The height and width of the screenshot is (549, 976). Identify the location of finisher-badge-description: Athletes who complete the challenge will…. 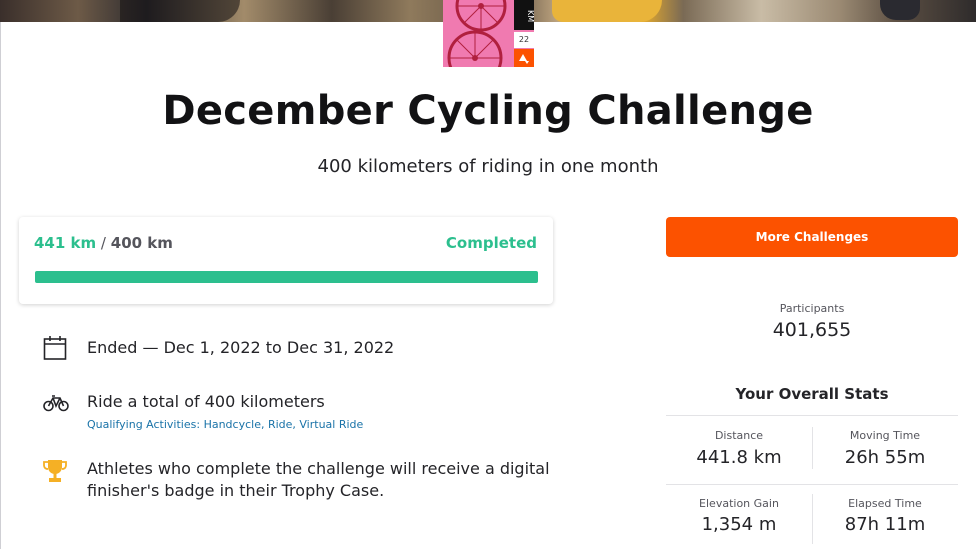
(318, 479).